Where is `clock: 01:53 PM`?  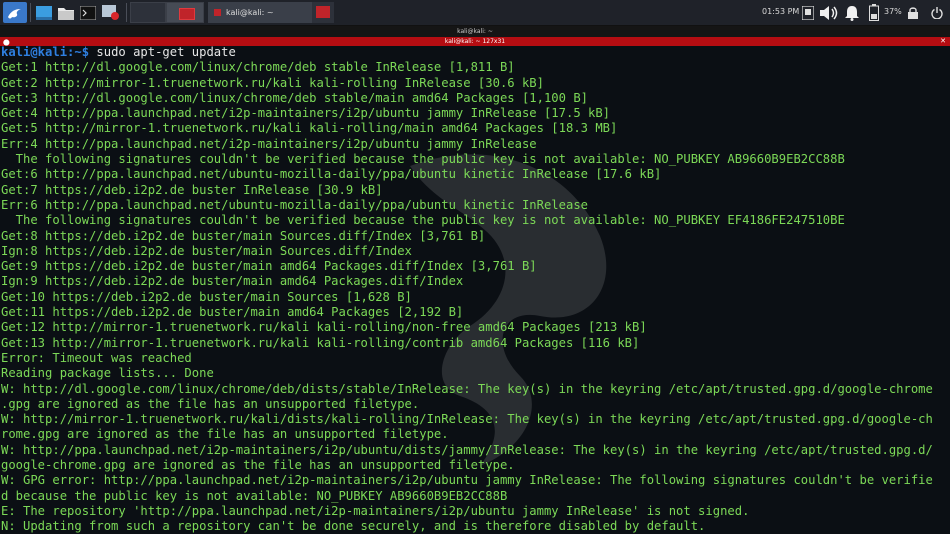 clock: 01:53 PM is located at coordinates (780, 11).